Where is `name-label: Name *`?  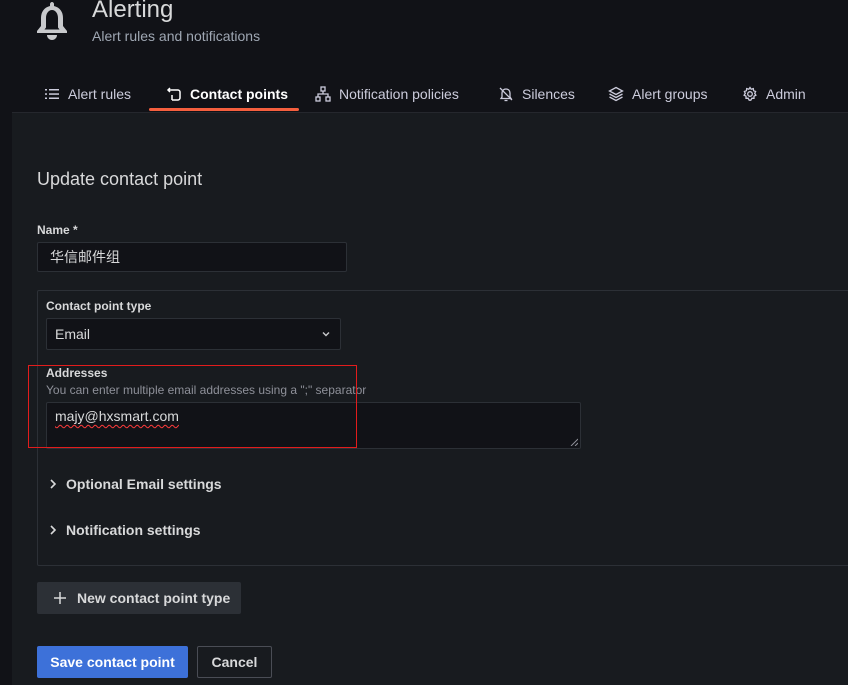
name-label: Name * is located at coordinates (57, 230).